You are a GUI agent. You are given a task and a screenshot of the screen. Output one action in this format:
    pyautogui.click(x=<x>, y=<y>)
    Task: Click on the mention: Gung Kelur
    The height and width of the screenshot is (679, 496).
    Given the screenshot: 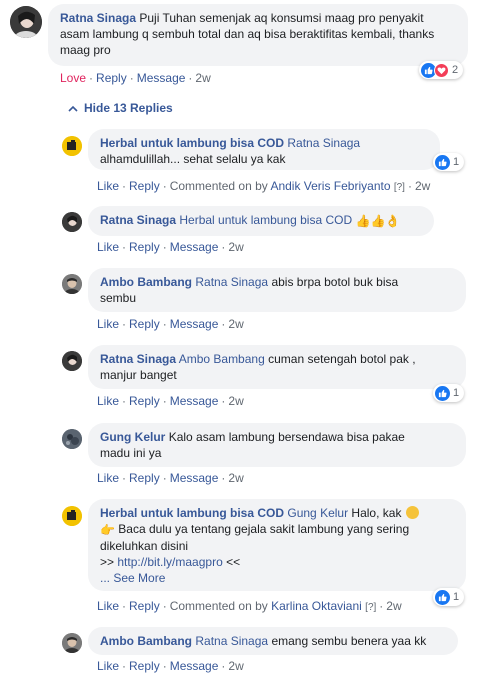 What is the action you would take?
    pyautogui.click(x=317, y=513)
    